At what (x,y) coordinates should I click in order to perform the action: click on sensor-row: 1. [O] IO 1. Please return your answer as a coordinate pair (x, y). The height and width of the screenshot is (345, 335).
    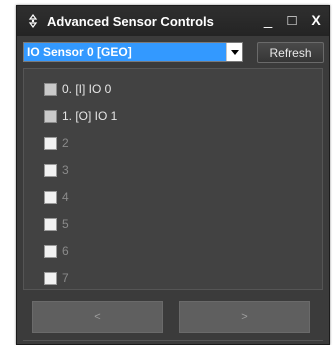
    Looking at the image, I should click on (80, 116).